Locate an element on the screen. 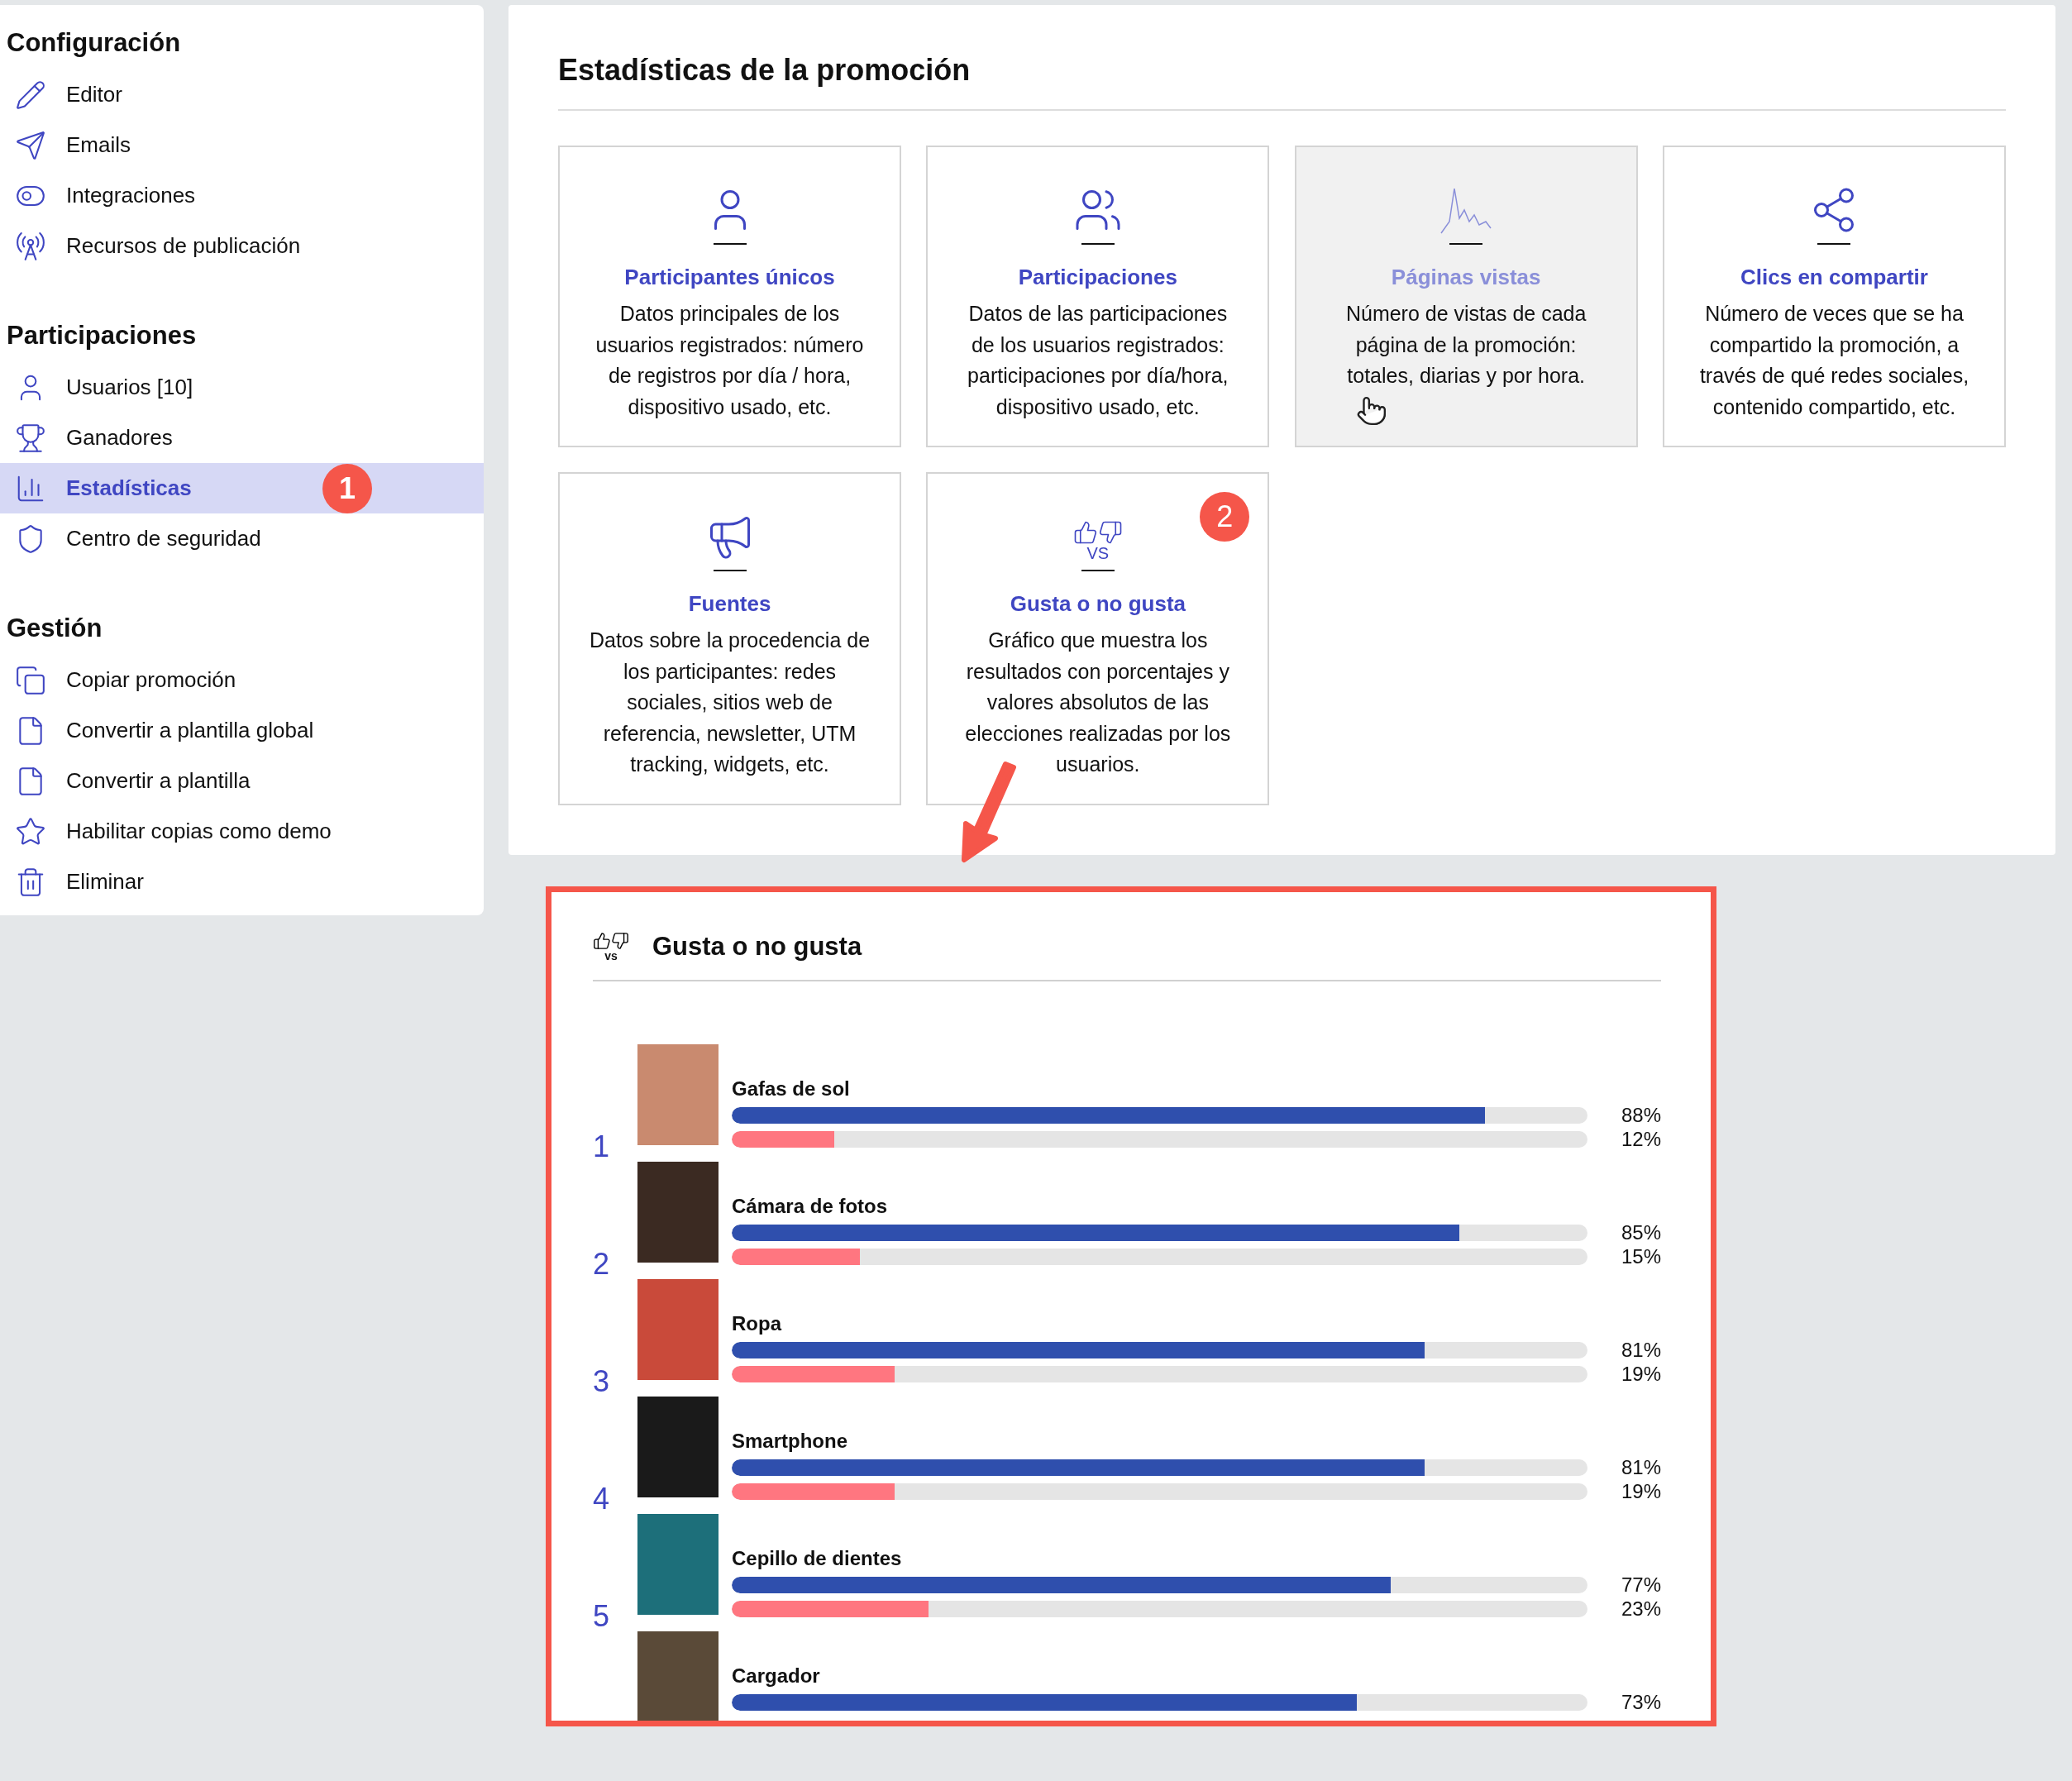  sidebar-item: Usuarios [10] is located at coordinates (242, 387).